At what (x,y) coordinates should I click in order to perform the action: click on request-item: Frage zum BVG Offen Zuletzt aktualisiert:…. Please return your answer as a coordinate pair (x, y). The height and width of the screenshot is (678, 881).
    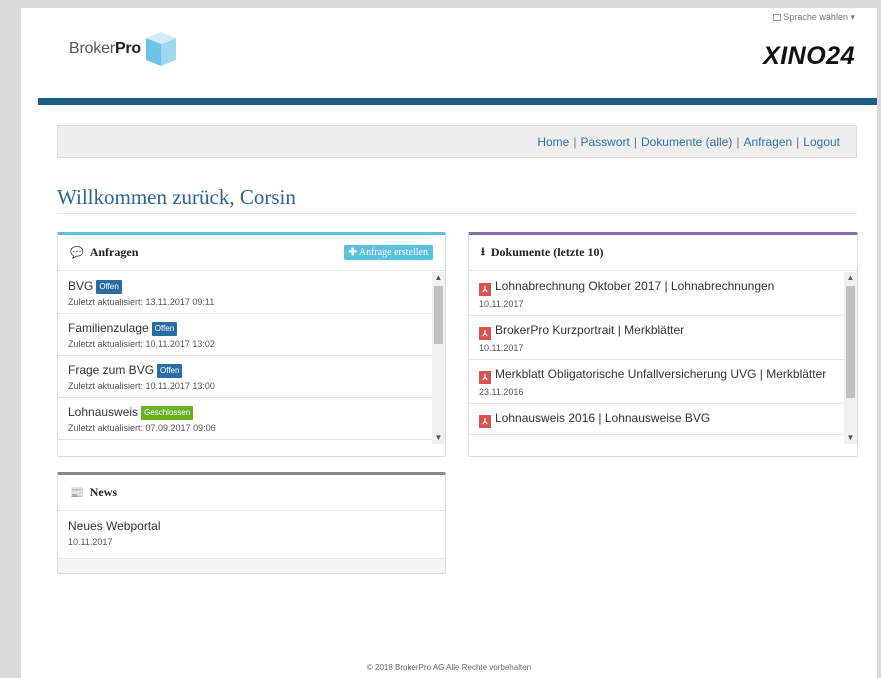
    Looking at the image, I should click on (245, 377).